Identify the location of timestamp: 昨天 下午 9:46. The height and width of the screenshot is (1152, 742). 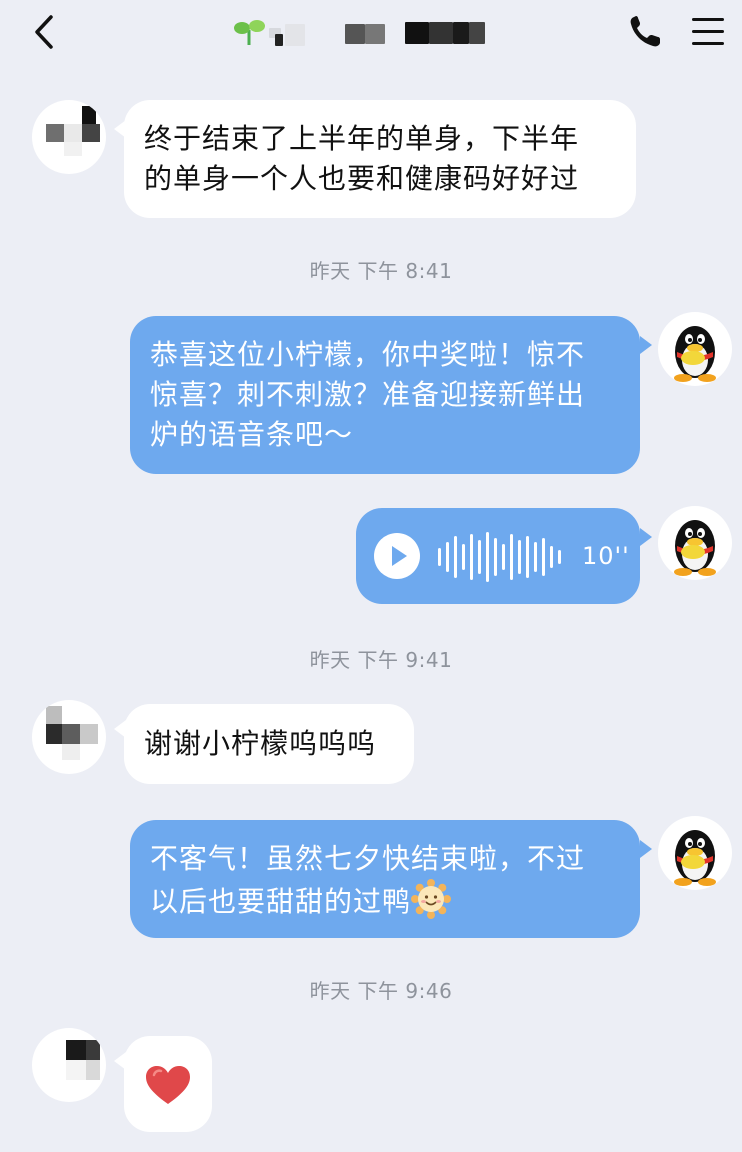
(381, 991).